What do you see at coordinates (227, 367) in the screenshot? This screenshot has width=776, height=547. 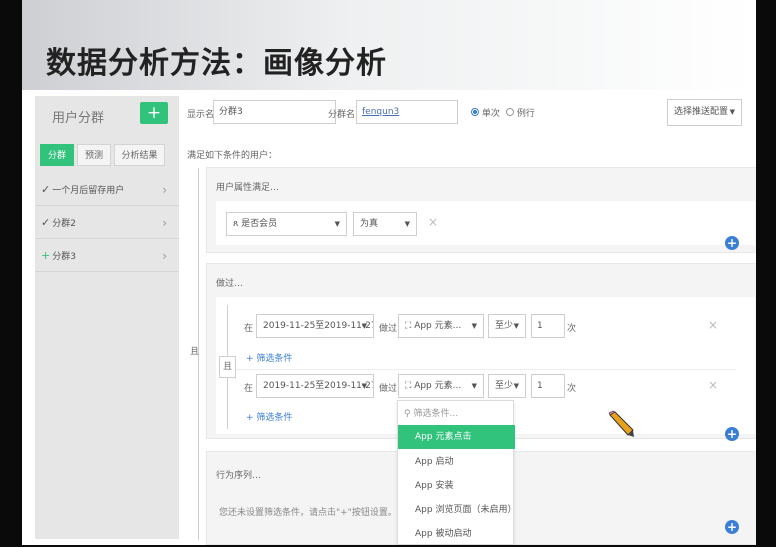 I see `inner-and-box: 且` at bounding box center [227, 367].